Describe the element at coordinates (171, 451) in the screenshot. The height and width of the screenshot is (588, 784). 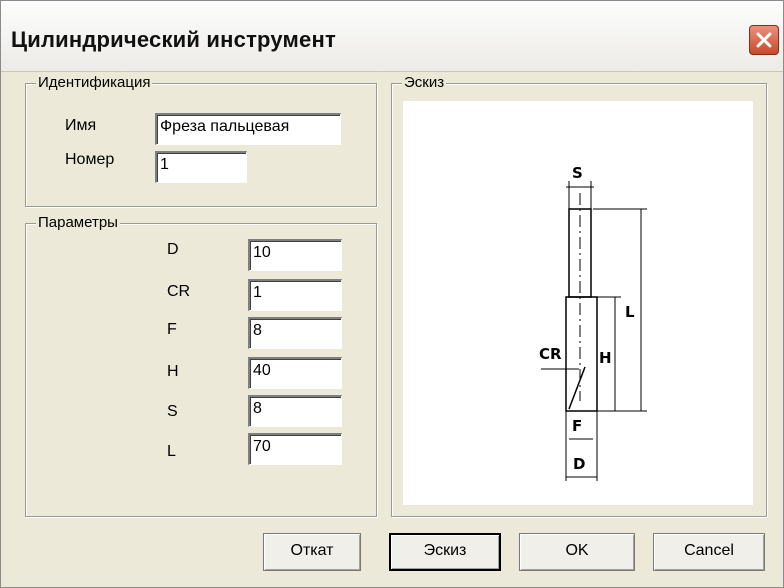
I see `param-label-l: L` at that location.